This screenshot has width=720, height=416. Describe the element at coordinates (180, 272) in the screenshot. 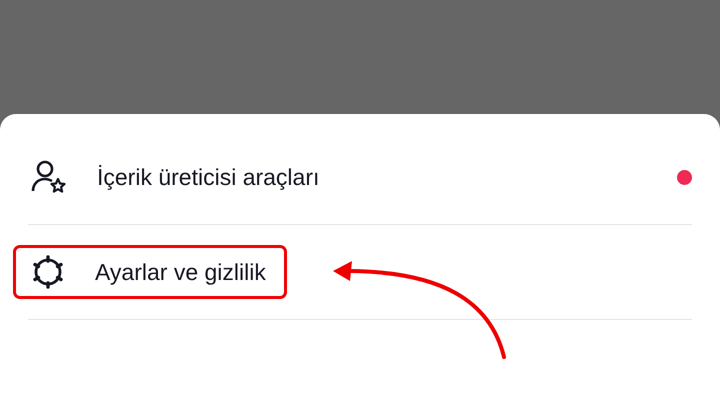

I see `menu-item-label: Ayarlar ve gizlilik` at that location.